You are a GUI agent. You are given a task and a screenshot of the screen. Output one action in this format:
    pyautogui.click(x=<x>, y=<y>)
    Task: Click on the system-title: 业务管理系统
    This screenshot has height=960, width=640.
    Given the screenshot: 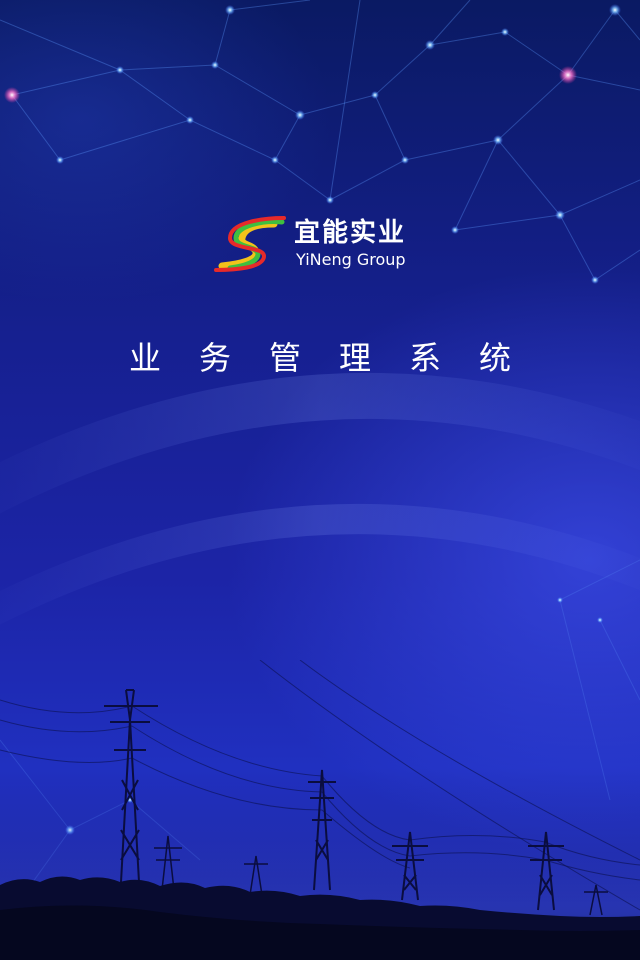 What is the action you would take?
    pyautogui.click(x=338, y=358)
    